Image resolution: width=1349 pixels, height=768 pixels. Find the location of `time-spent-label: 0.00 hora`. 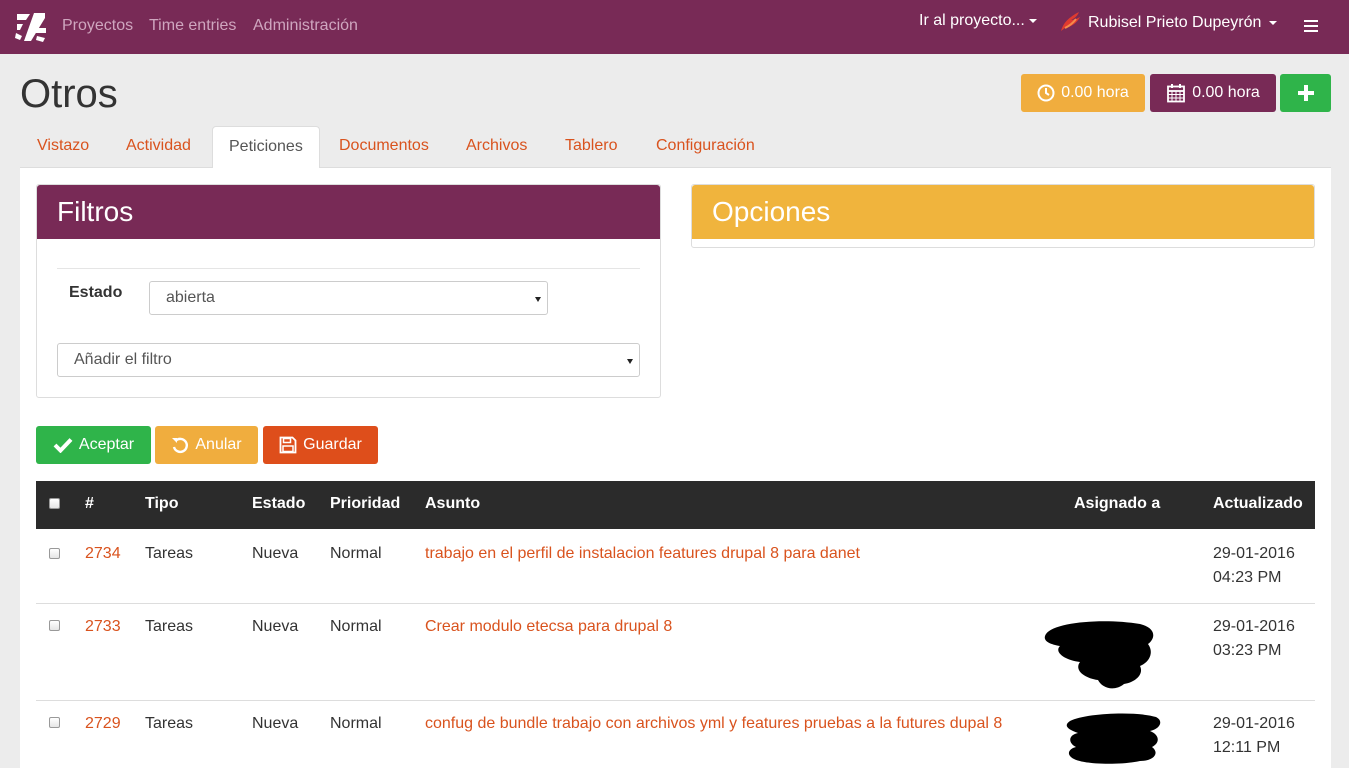

time-spent-label: 0.00 hora is located at coordinates (1095, 92).